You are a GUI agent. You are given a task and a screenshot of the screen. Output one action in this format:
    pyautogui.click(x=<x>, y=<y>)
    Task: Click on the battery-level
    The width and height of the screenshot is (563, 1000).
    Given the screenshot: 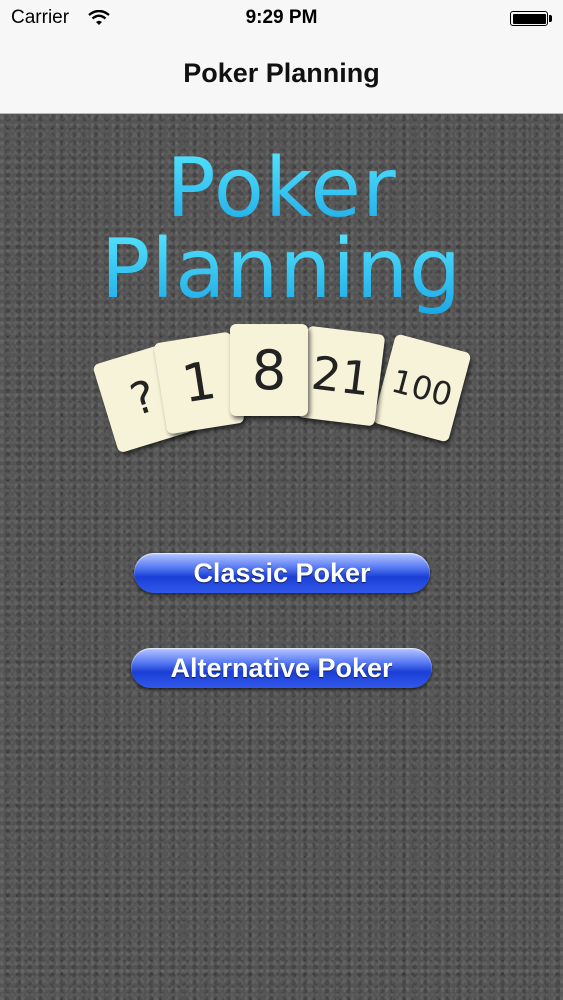 What is the action you would take?
    pyautogui.click(x=529, y=18)
    